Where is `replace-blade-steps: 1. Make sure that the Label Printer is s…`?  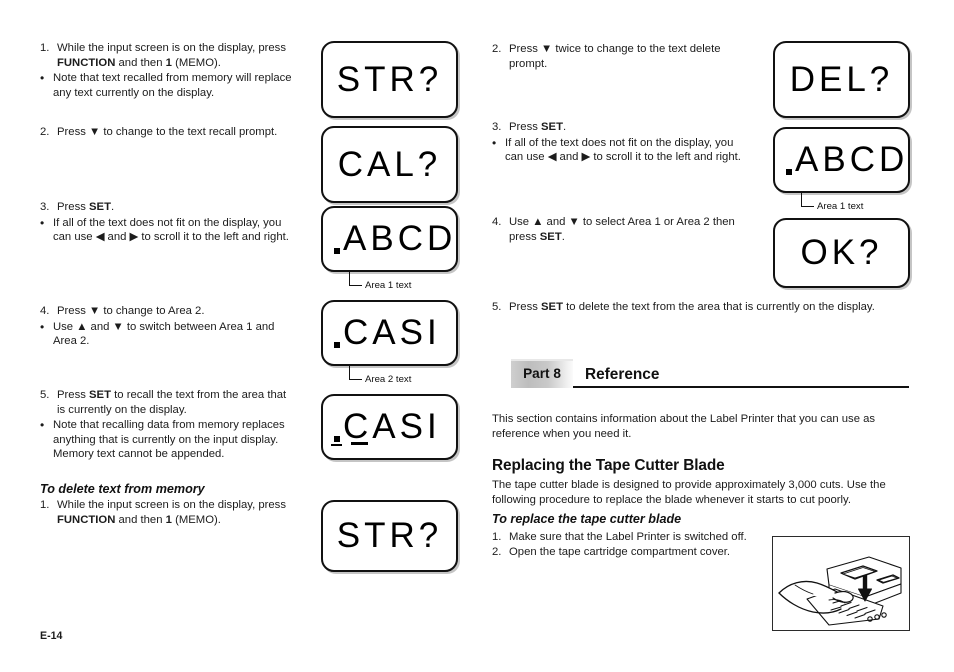
replace-blade-steps: 1. Make sure that the Label Printer is s… is located at coordinates (629, 544).